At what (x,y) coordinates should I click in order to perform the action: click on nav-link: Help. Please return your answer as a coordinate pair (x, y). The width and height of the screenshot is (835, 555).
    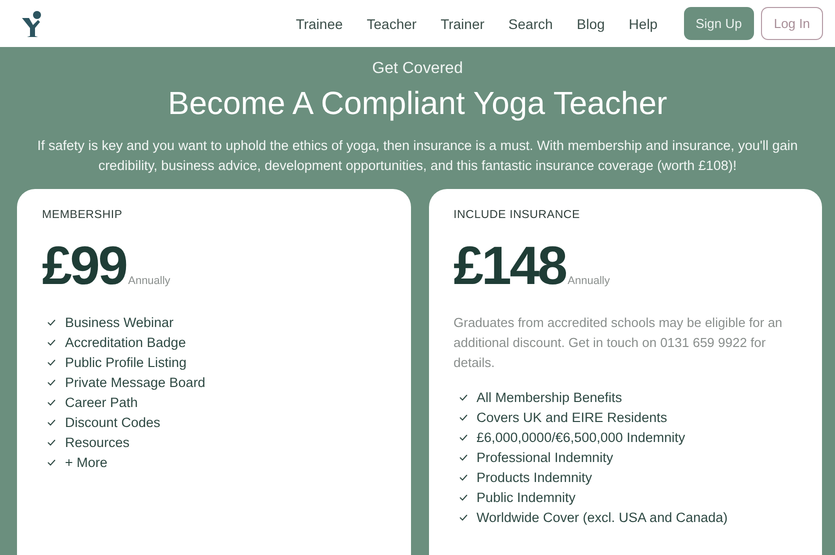
    Looking at the image, I should click on (643, 24).